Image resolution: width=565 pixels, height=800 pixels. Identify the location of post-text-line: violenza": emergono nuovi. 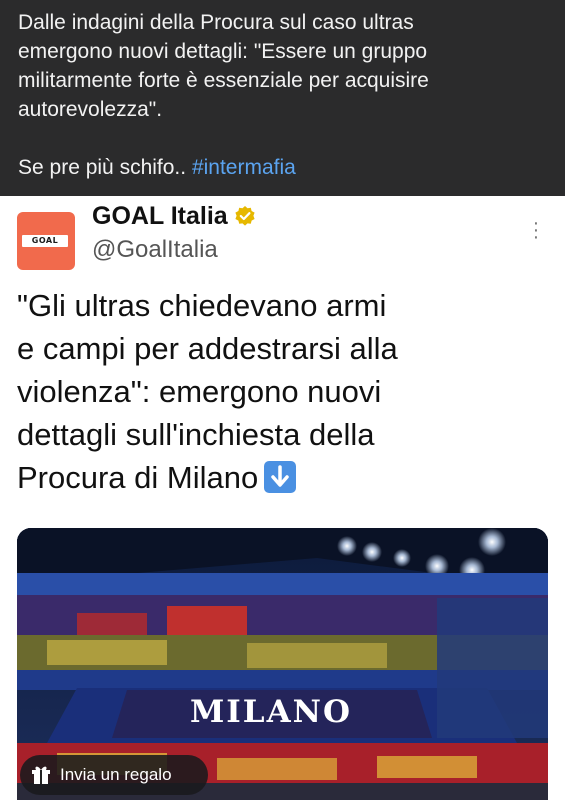
(199, 391).